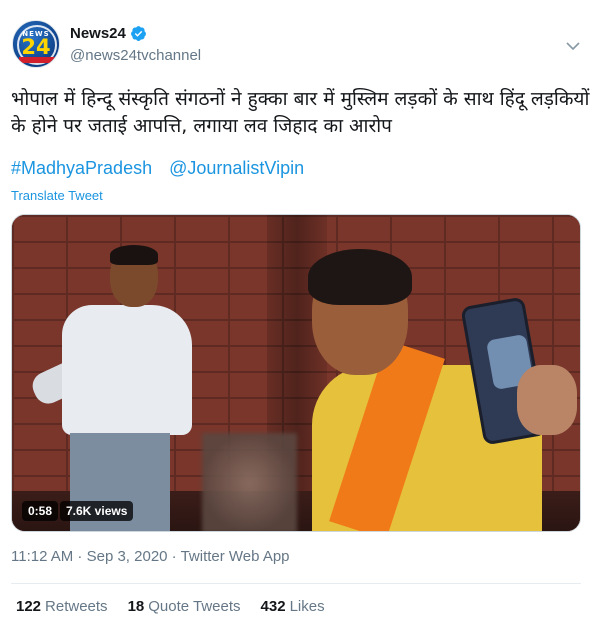 This screenshot has width=604, height=633. I want to click on verified-badge-icon, so click(138, 33).